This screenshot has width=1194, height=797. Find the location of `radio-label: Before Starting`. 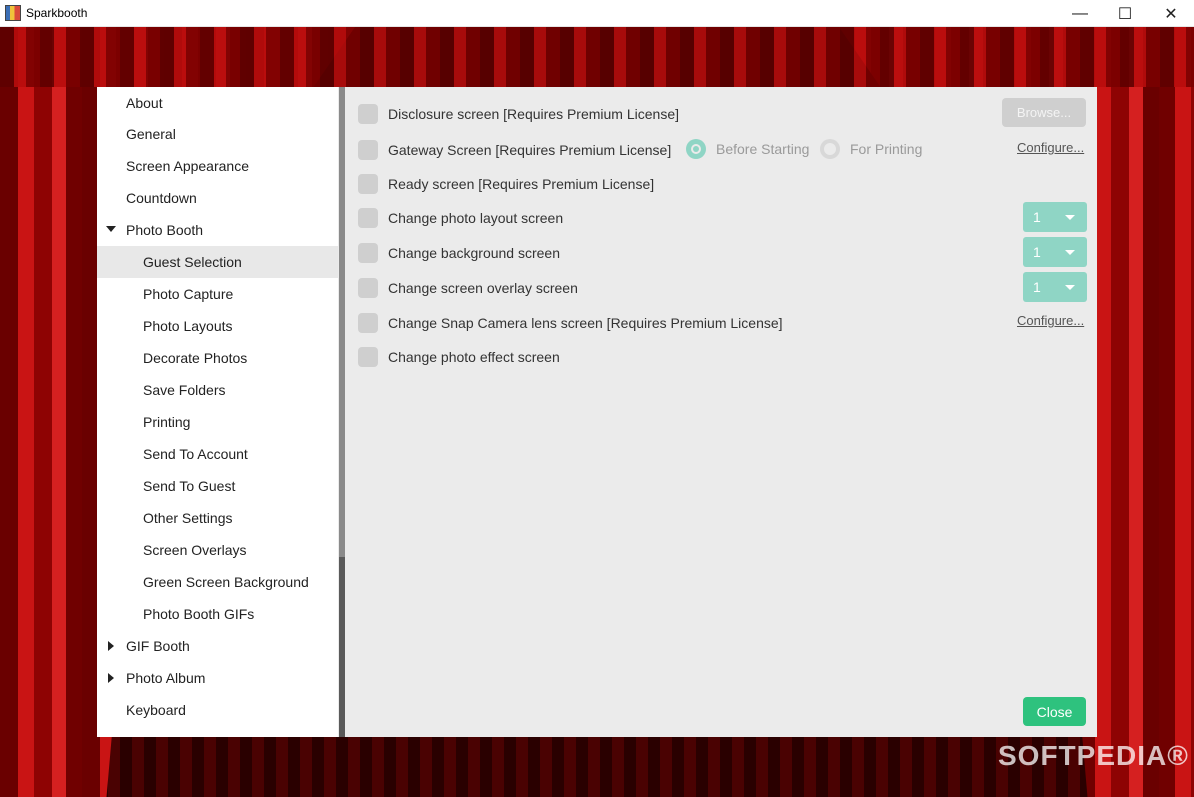

radio-label: Before Starting is located at coordinates (763, 149).